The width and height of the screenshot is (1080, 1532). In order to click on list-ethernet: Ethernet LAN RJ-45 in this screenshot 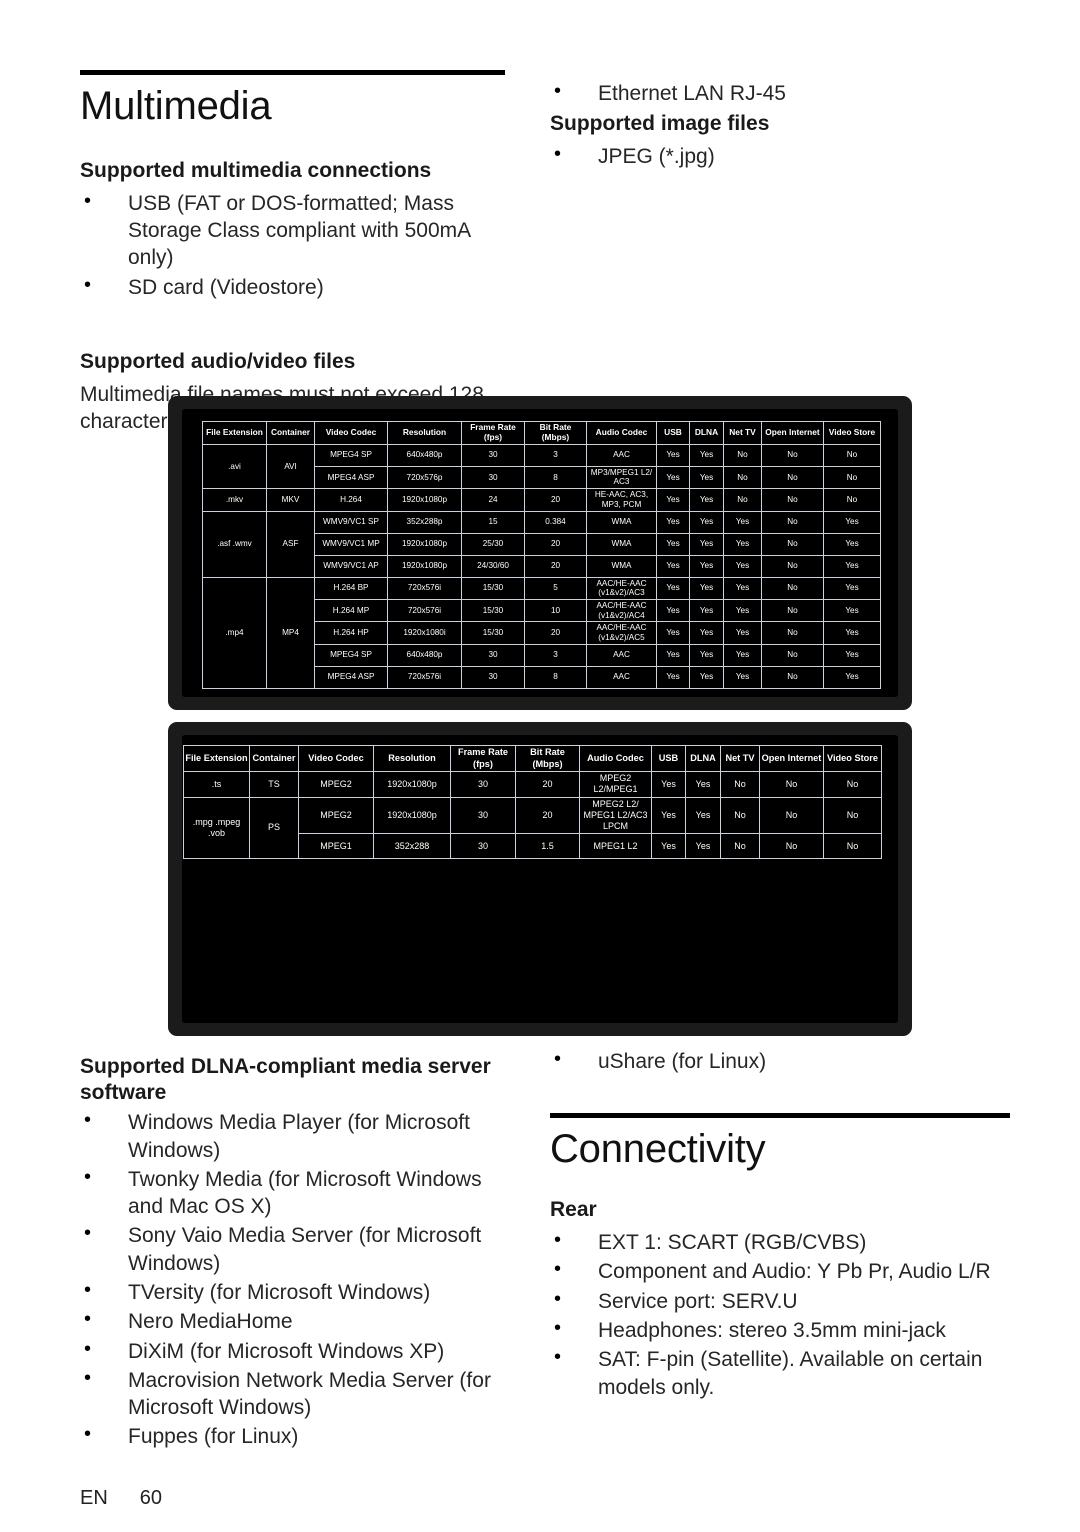, I will do `click(780, 92)`.